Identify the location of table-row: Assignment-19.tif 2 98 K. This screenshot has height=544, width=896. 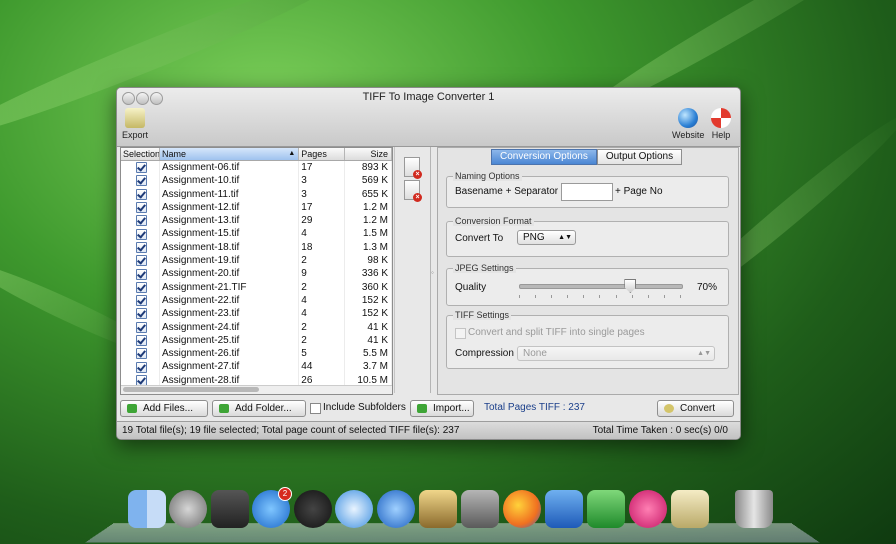
(256, 261).